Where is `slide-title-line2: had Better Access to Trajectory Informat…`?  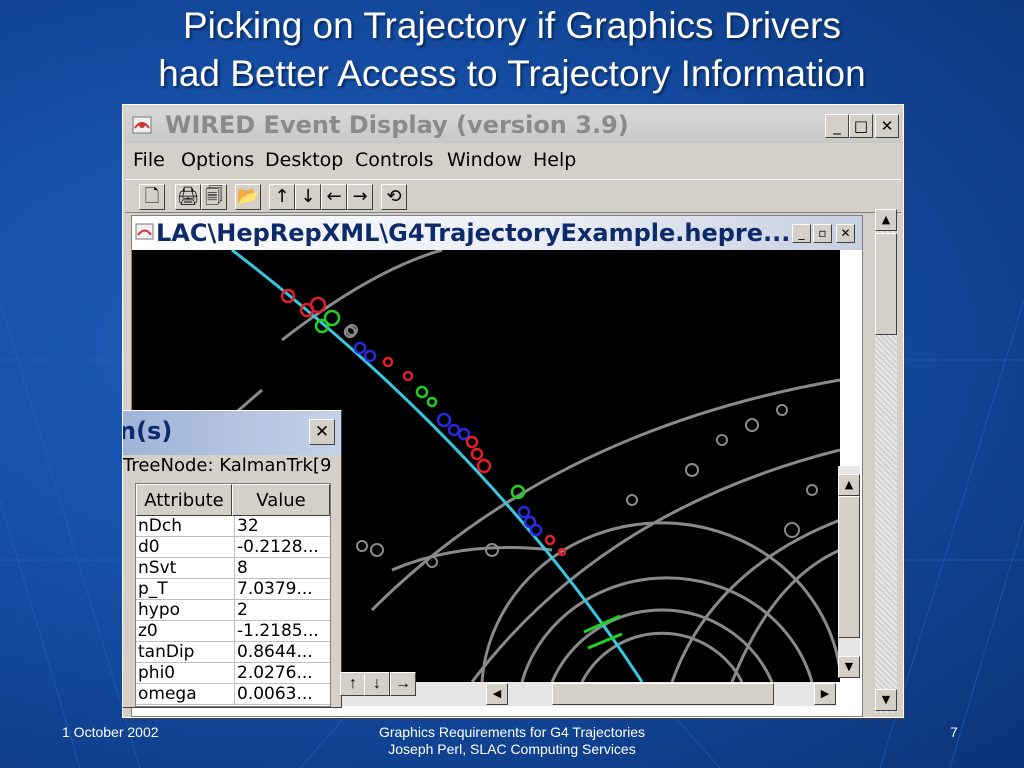
slide-title-line2: had Better Access to Trajectory Informat… is located at coordinates (512, 73).